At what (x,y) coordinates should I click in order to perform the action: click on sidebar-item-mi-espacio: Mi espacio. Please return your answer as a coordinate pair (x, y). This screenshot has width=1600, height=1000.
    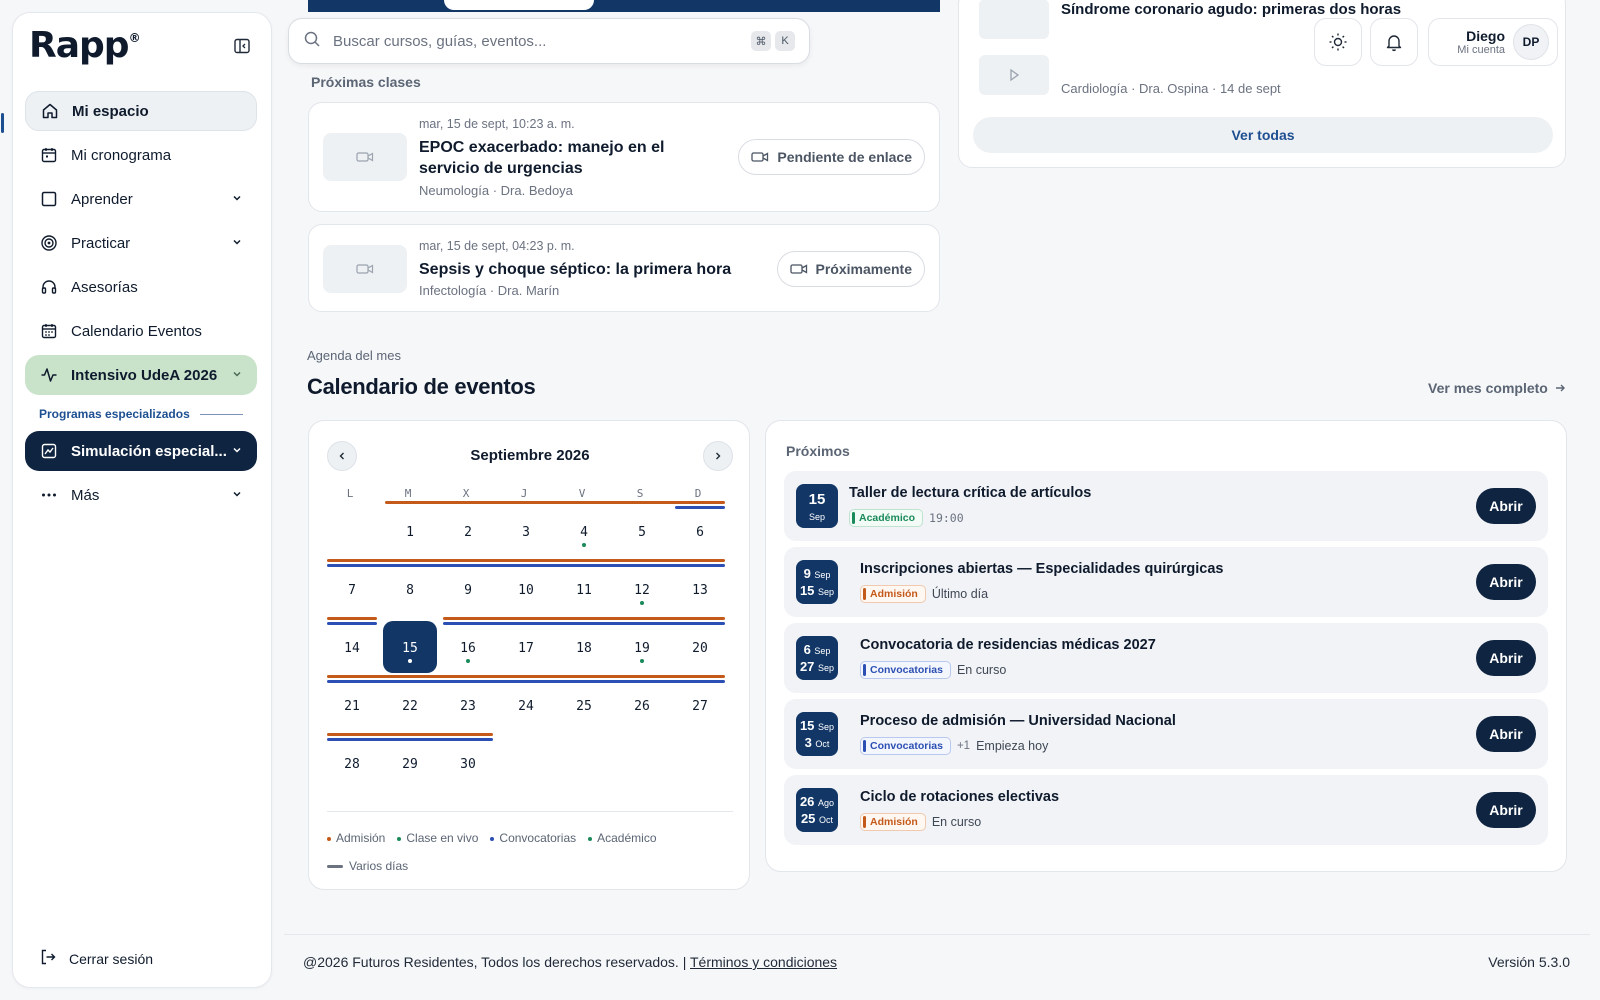
    Looking at the image, I should click on (141, 111).